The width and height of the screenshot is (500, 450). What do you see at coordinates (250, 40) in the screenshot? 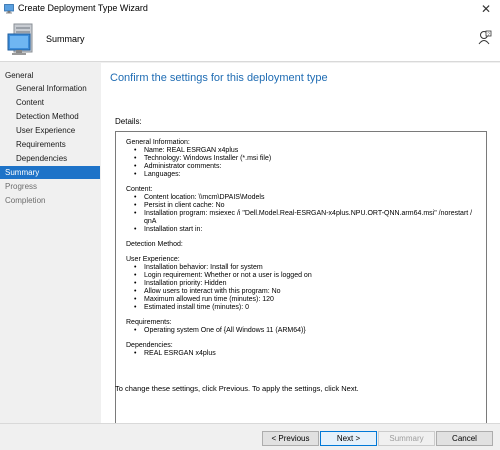
I see `wizard-header: Summary ?` at bounding box center [250, 40].